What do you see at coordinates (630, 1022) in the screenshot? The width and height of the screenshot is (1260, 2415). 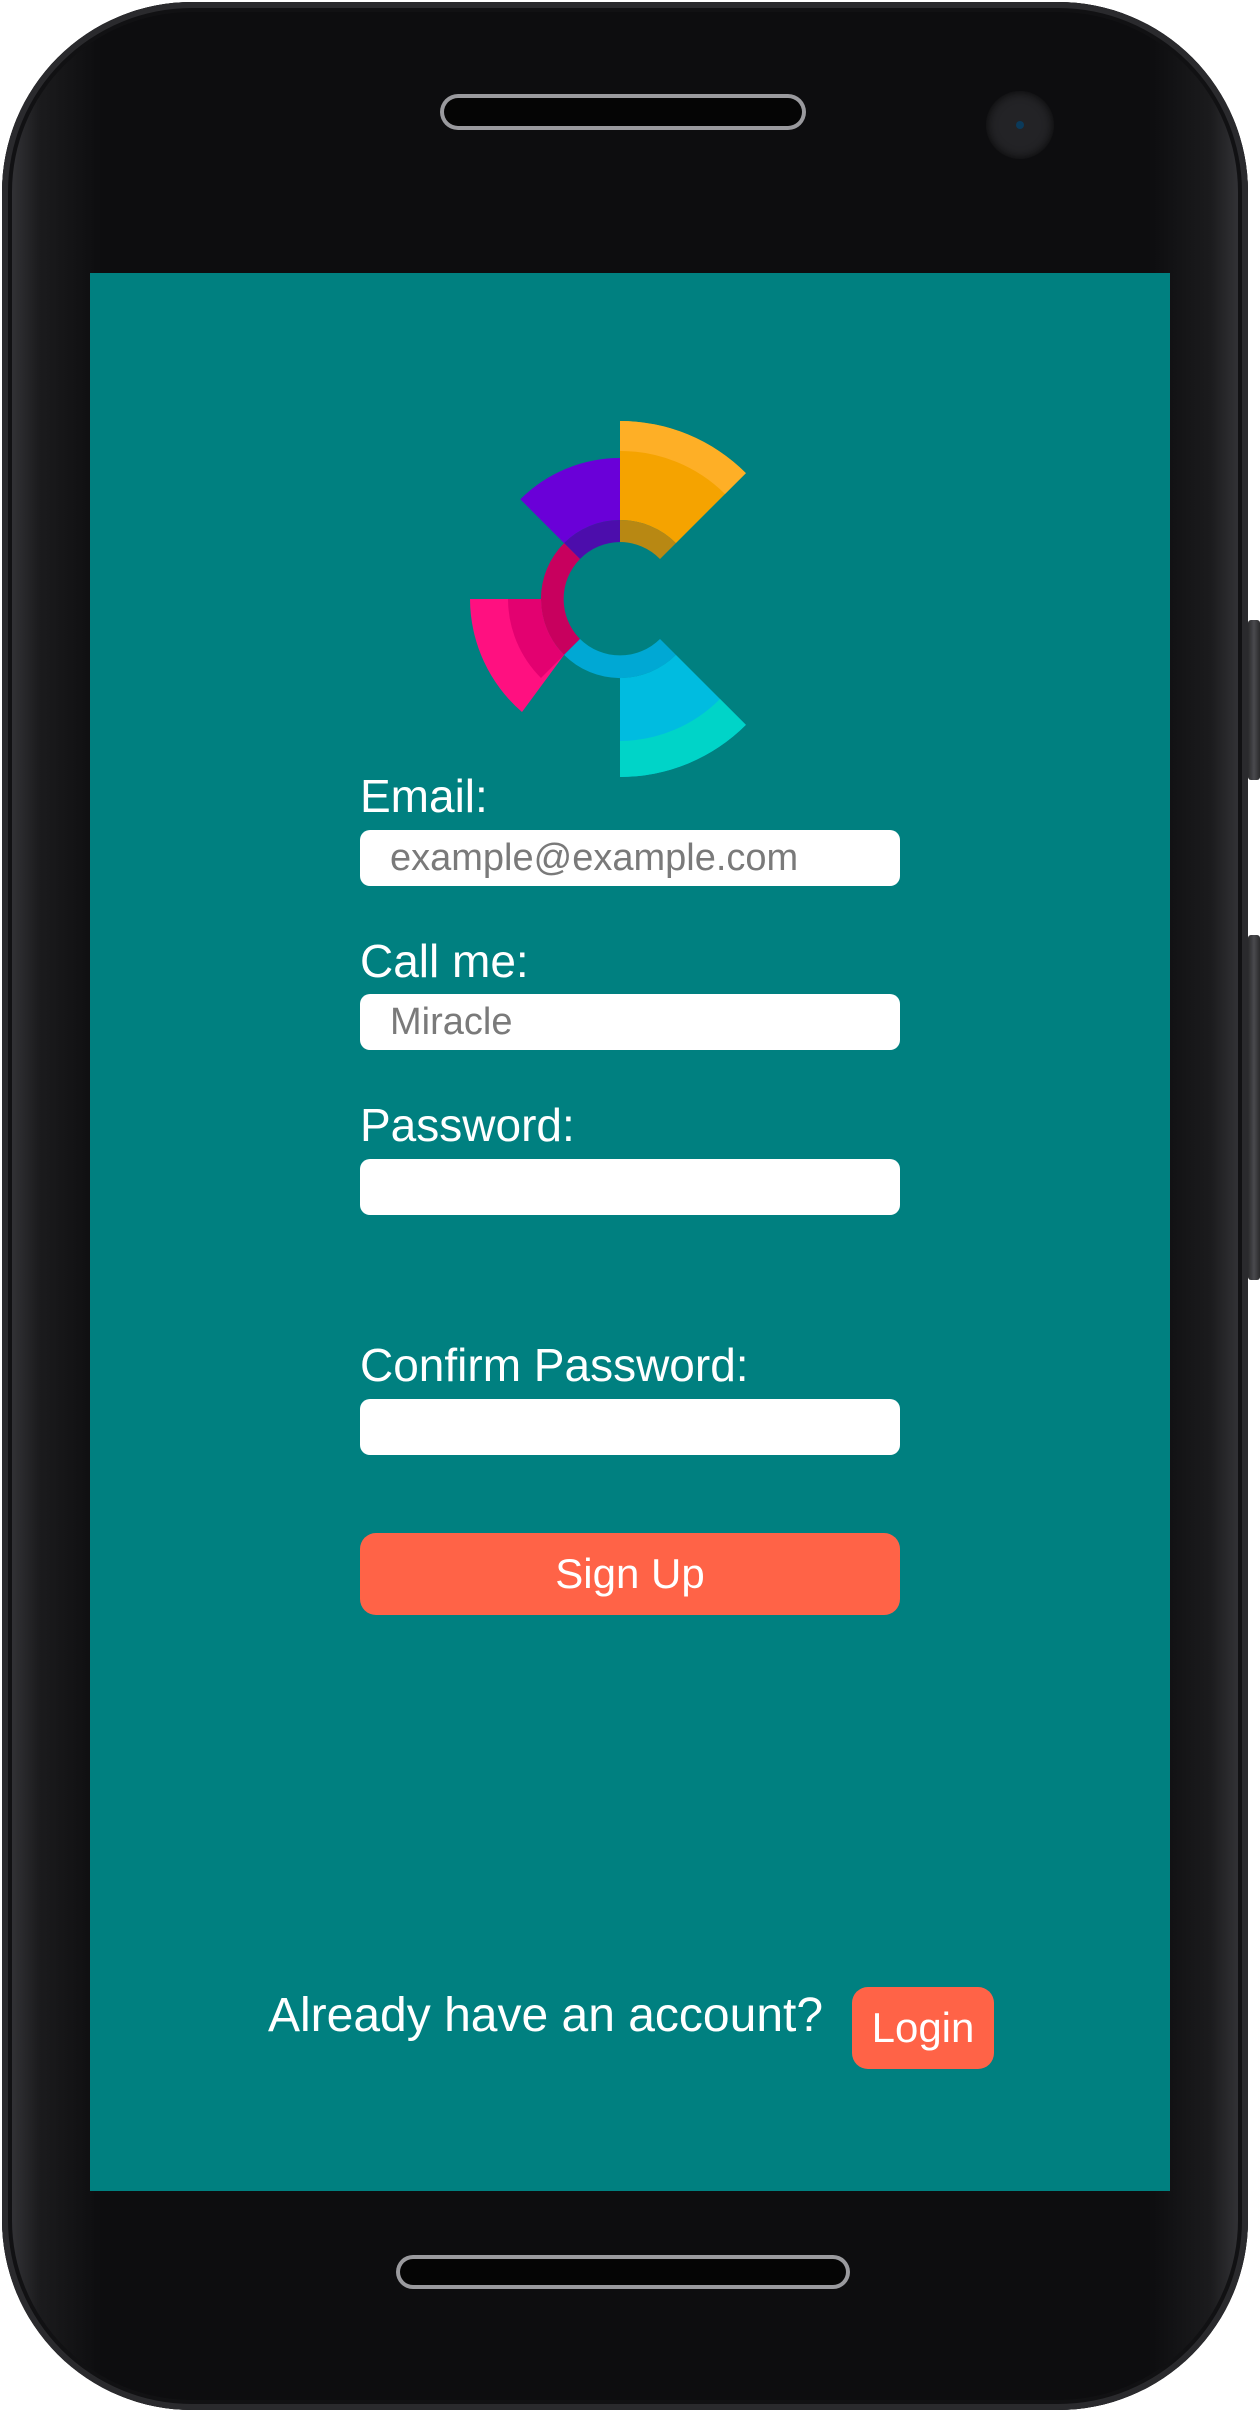 I see `callme-input` at bounding box center [630, 1022].